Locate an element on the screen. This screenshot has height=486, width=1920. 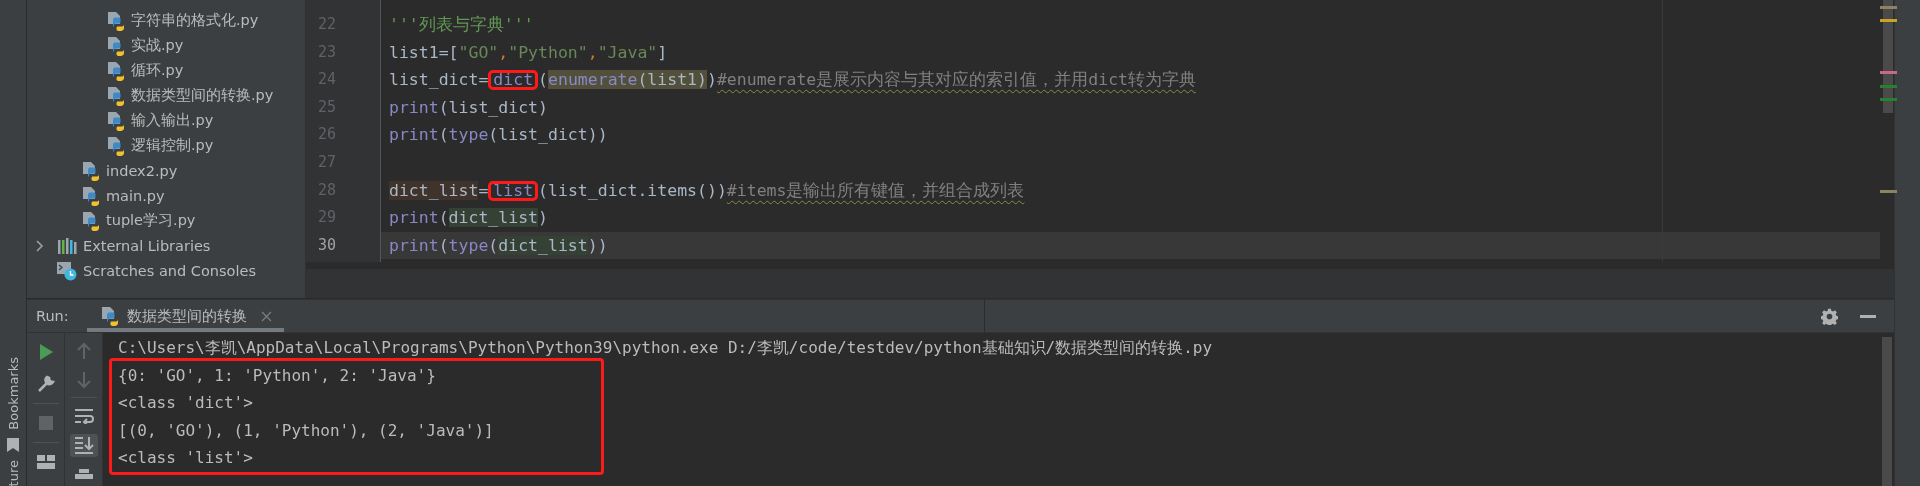
console-output-line: <class 'dict'> is located at coordinates (186, 403).